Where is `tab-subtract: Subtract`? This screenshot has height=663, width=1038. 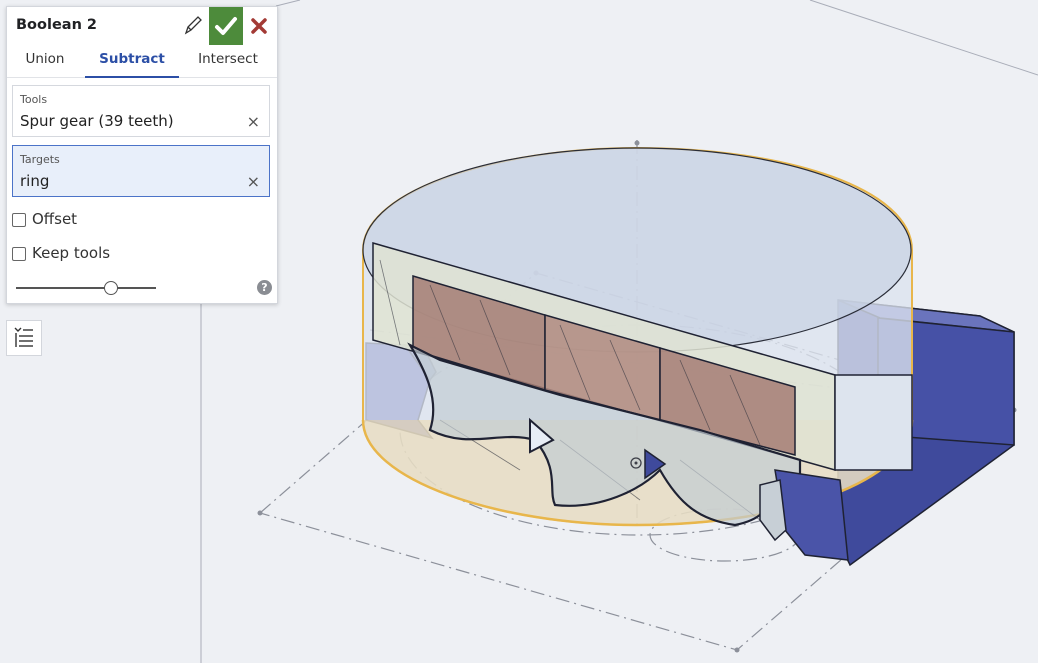 tab-subtract: Subtract is located at coordinates (132, 61).